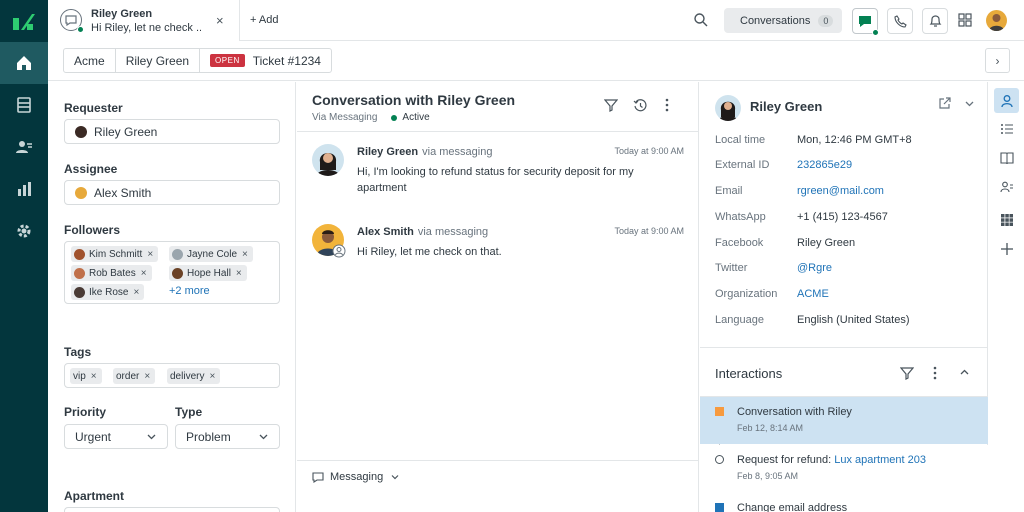 This screenshot has height=512, width=1024. I want to click on field-label: Email, so click(729, 191).